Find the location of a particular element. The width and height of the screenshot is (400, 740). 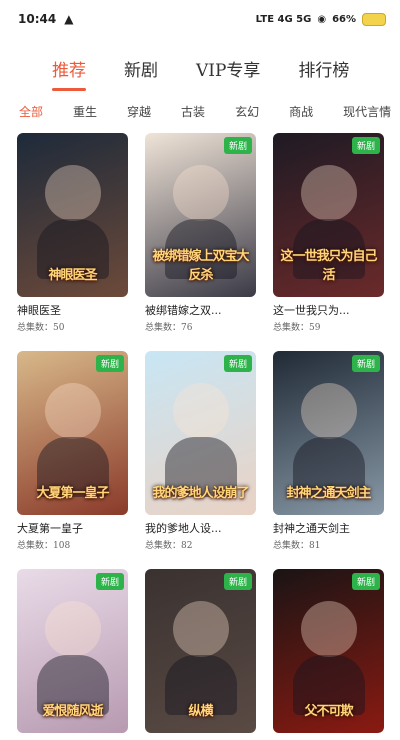

drama-card: 新剧被绑错嫁上双宝大反杀被绑错嫁之双... 总集数：76 is located at coordinates (200, 233).